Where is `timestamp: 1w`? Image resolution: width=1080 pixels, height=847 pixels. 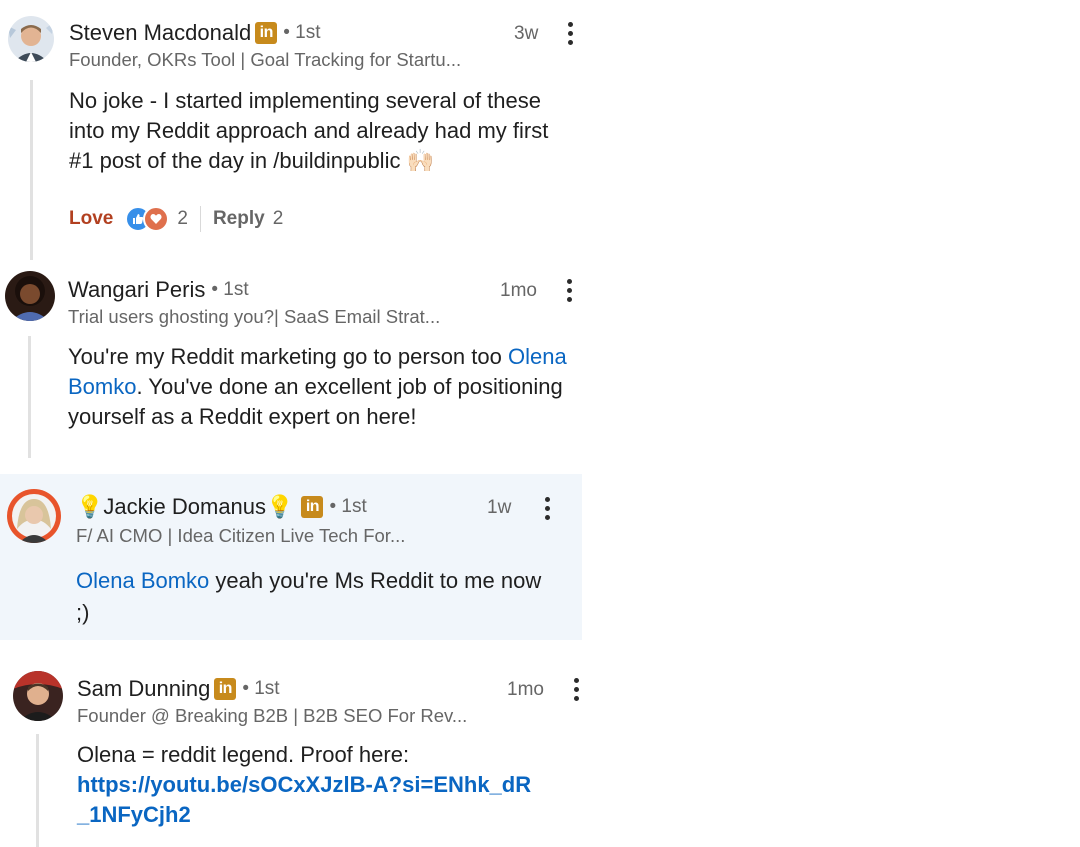
timestamp: 1w is located at coordinates (499, 507).